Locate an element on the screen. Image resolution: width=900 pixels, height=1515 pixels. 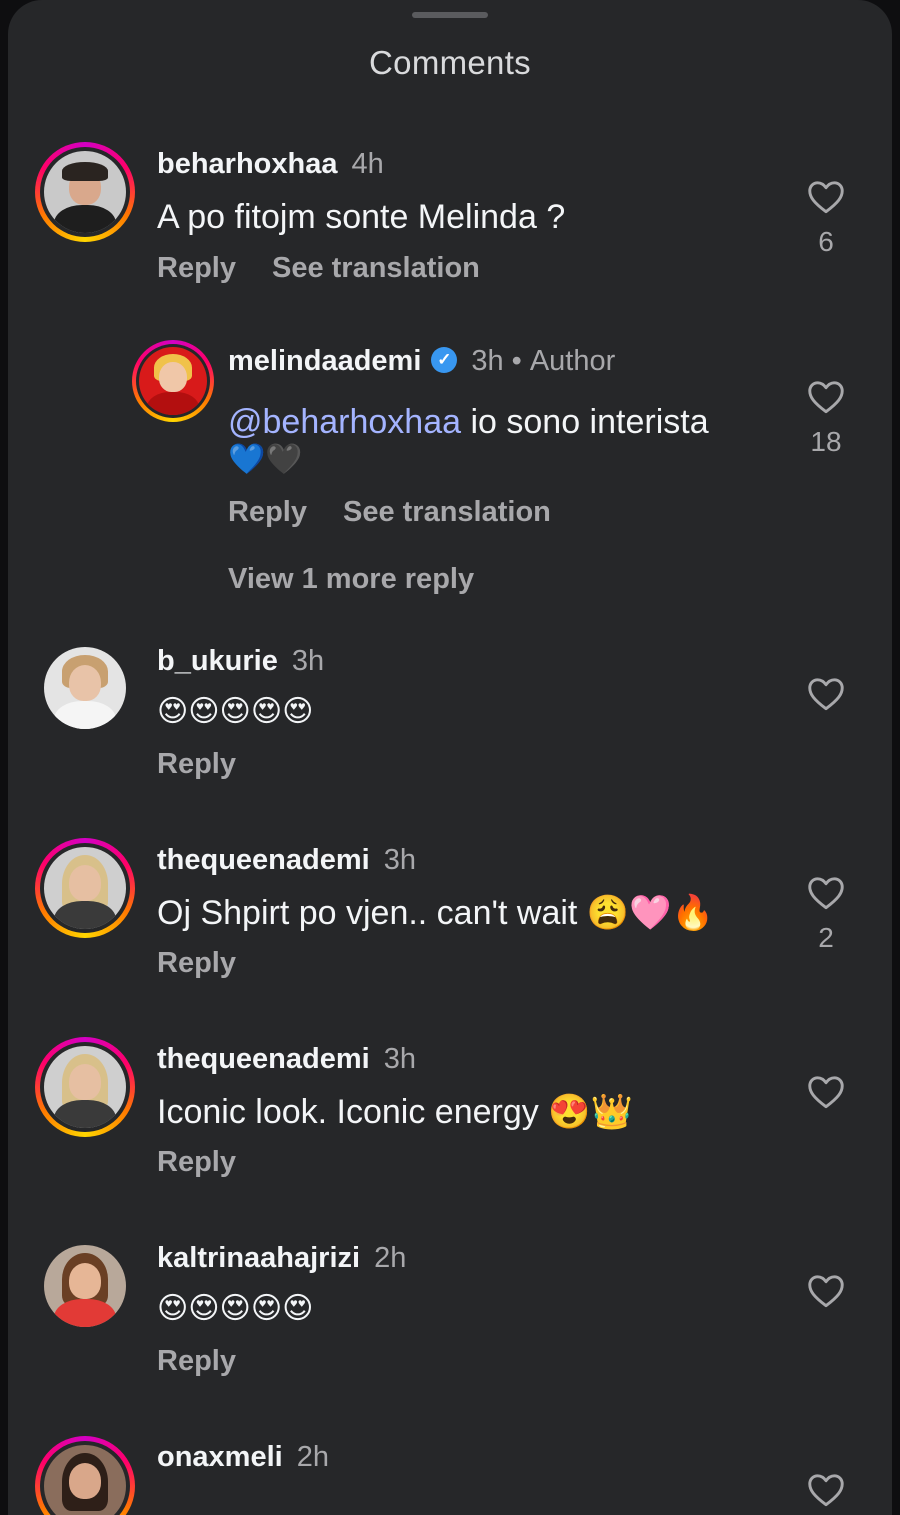
comment-username: b_ukurie is located at coordinates (217, 661).